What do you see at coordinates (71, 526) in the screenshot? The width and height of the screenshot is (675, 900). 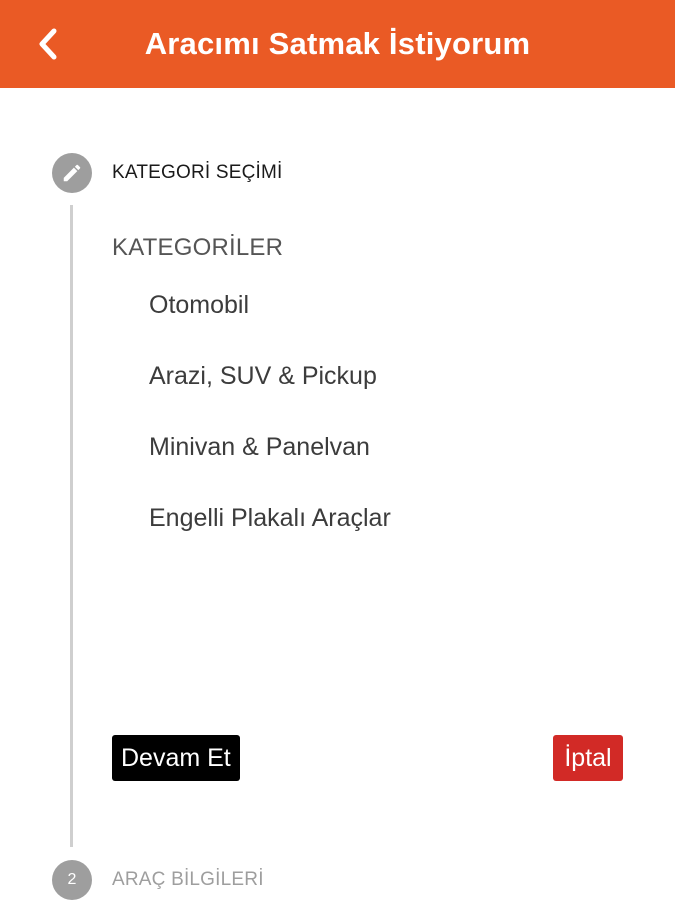 I see `step-connector-line` at bounding box center [71, 526].